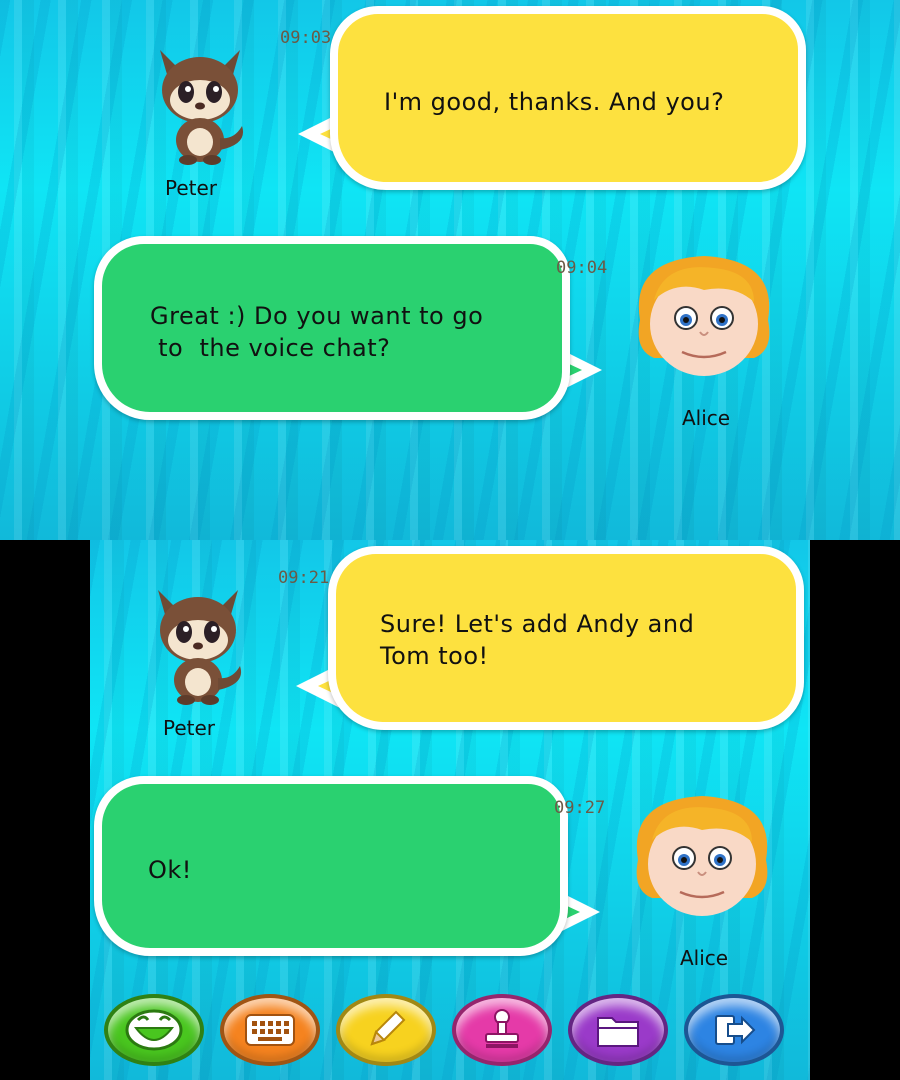 The height and width of the screenshot is (1080, 900). I want to click on toolbar, so click(450, 1018).